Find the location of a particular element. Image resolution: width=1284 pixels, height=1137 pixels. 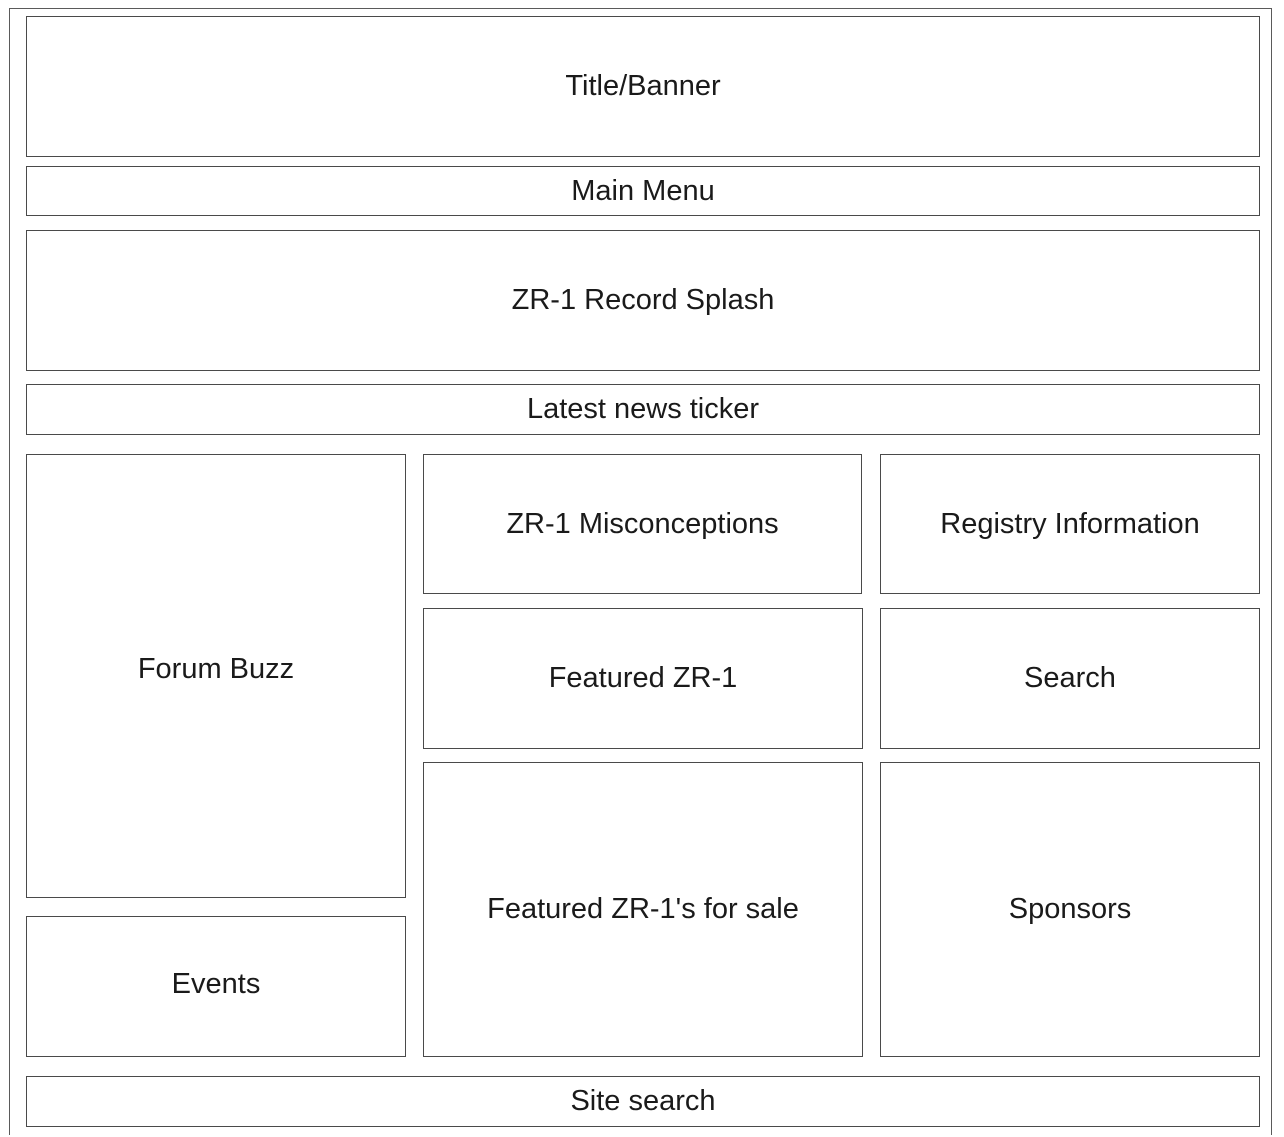

registry-information-label: Registry Information is located at coordinates (1070, 523).